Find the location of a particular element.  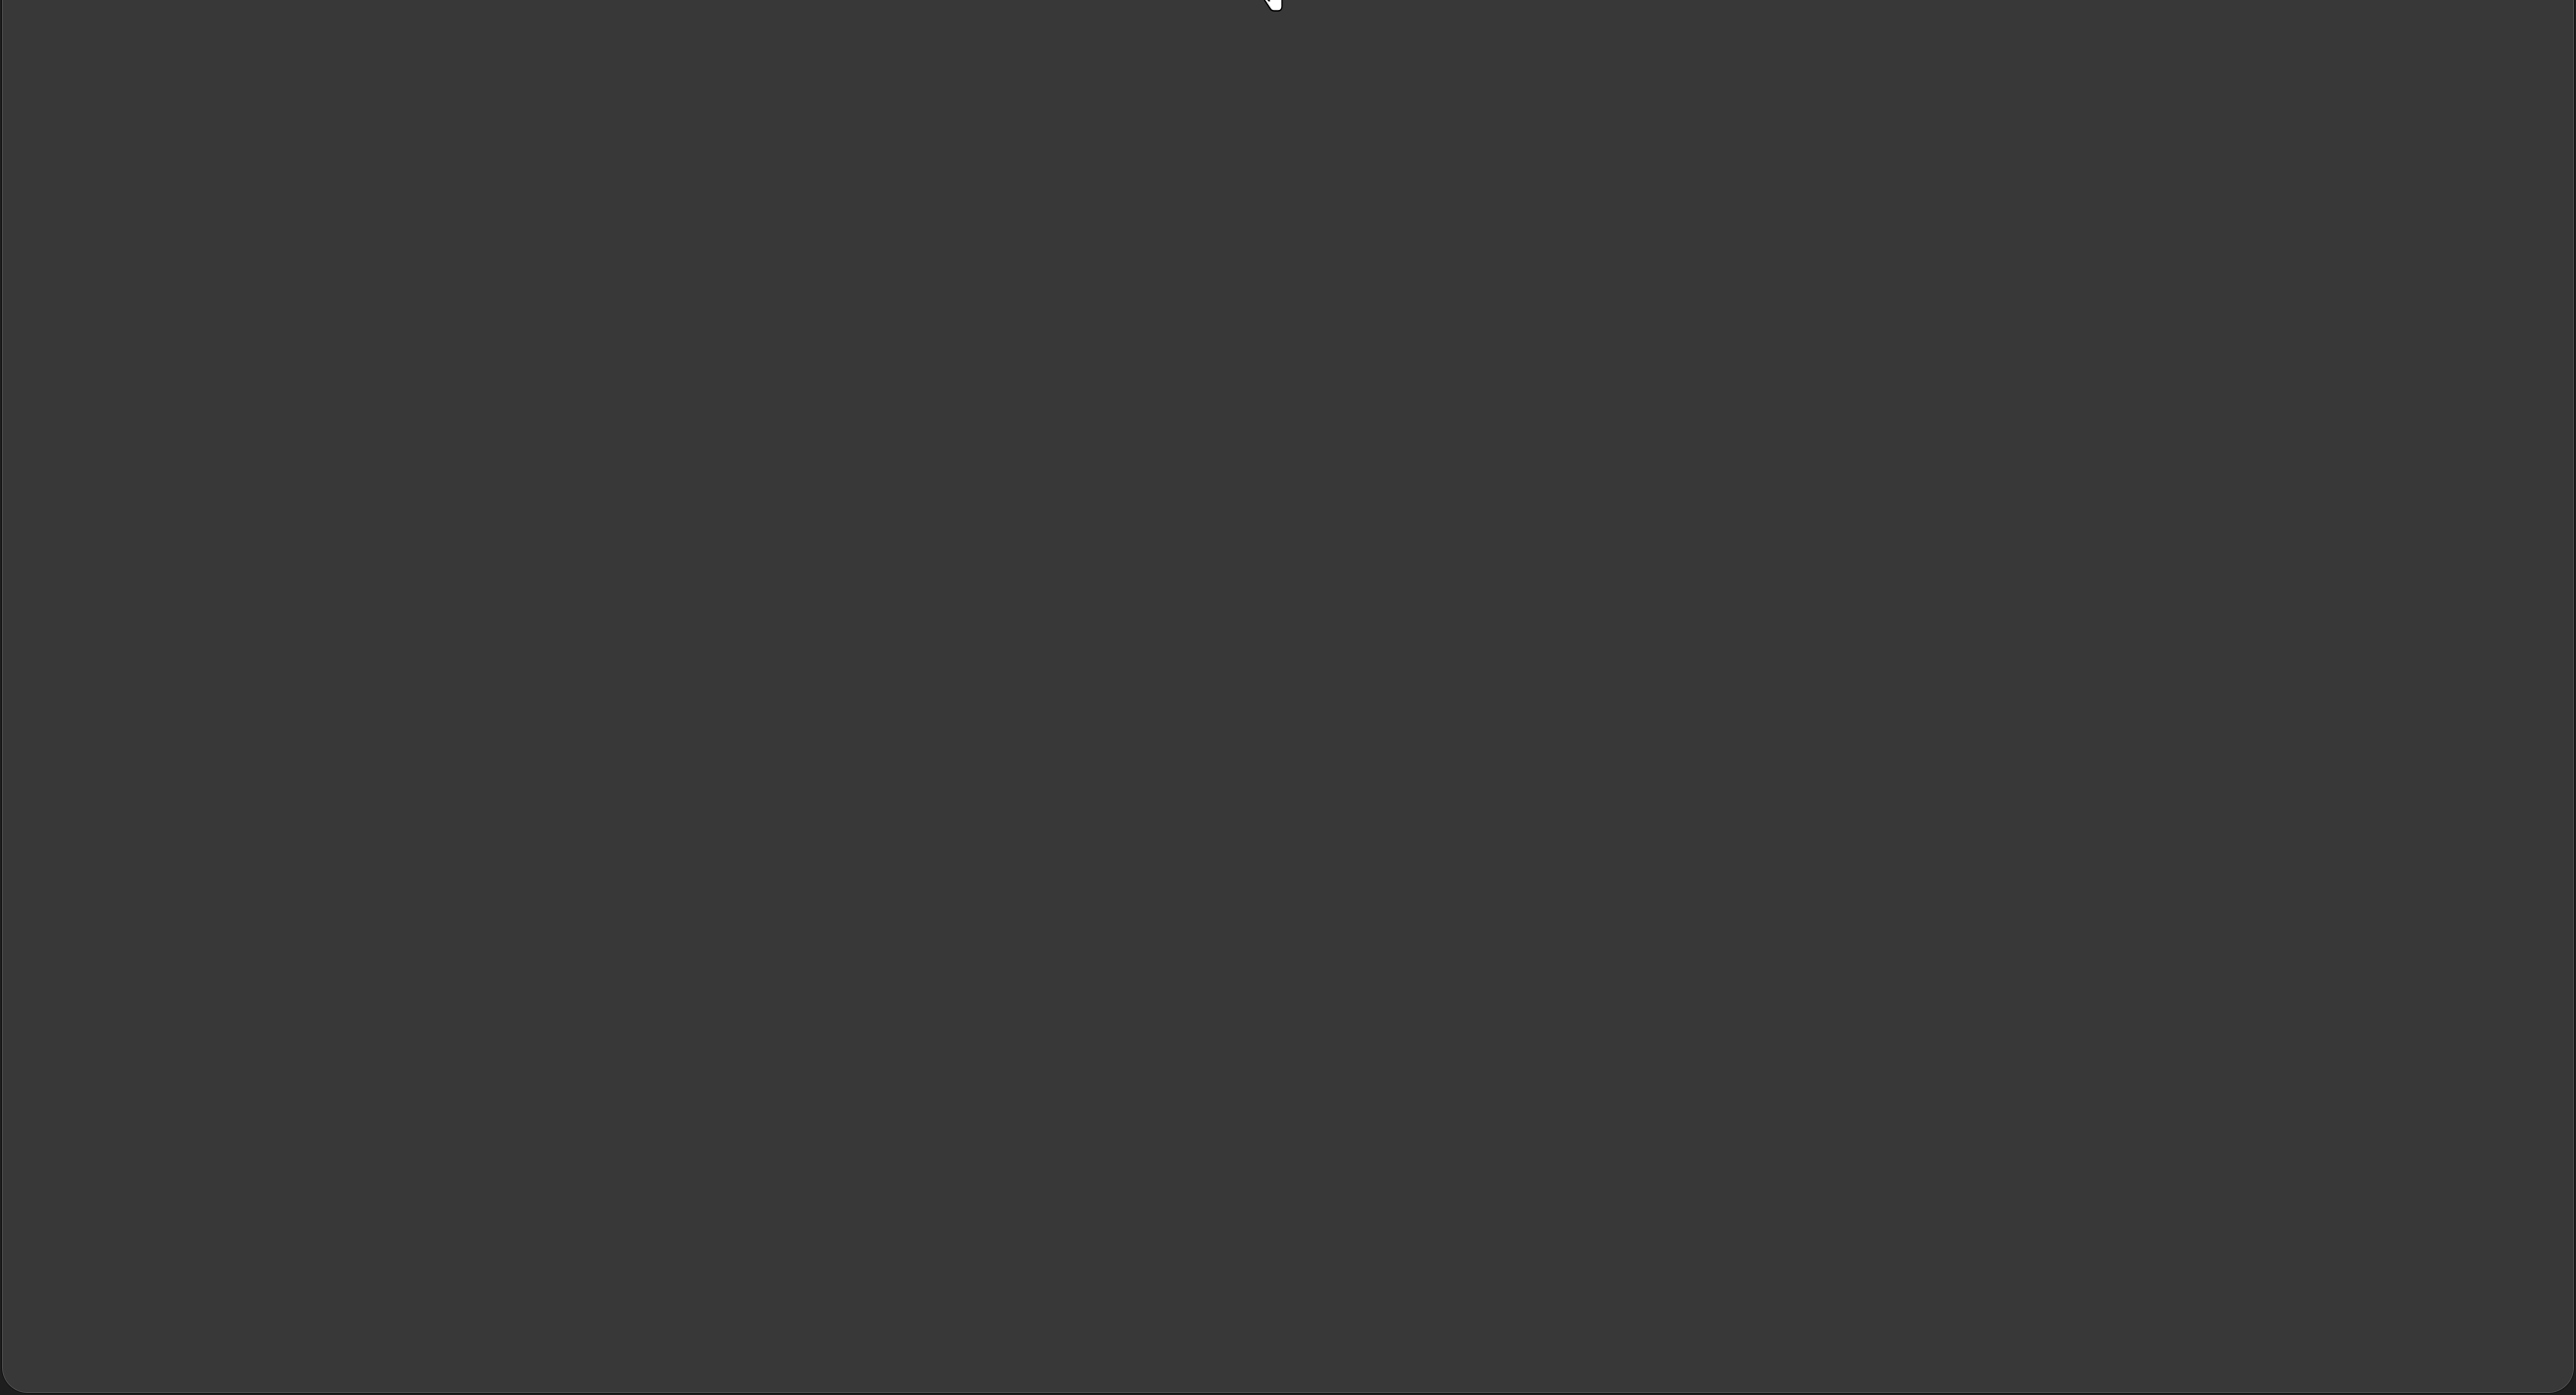

hand-pointer-cursor-icon is located at coordinates (1273, 6).